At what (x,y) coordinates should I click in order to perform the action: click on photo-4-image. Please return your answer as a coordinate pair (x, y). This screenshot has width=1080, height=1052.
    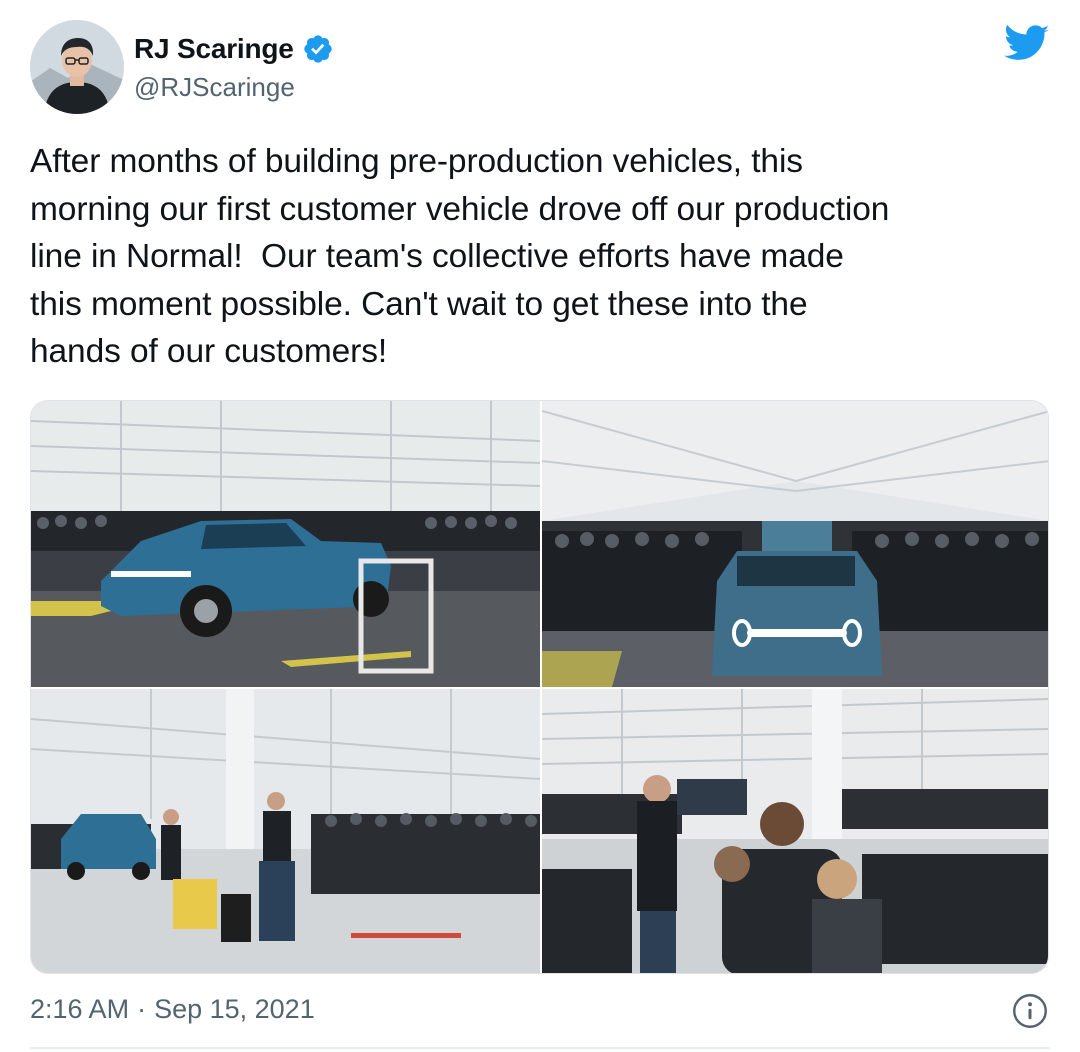
    Looking at the image, I should click on (795, 831).